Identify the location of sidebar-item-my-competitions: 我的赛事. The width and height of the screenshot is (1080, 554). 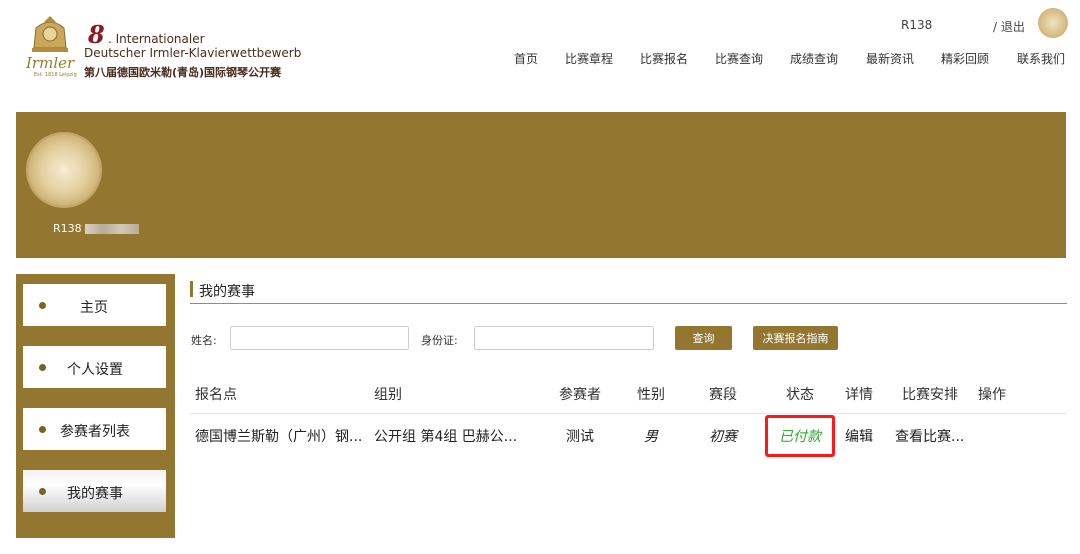
(94, 491).